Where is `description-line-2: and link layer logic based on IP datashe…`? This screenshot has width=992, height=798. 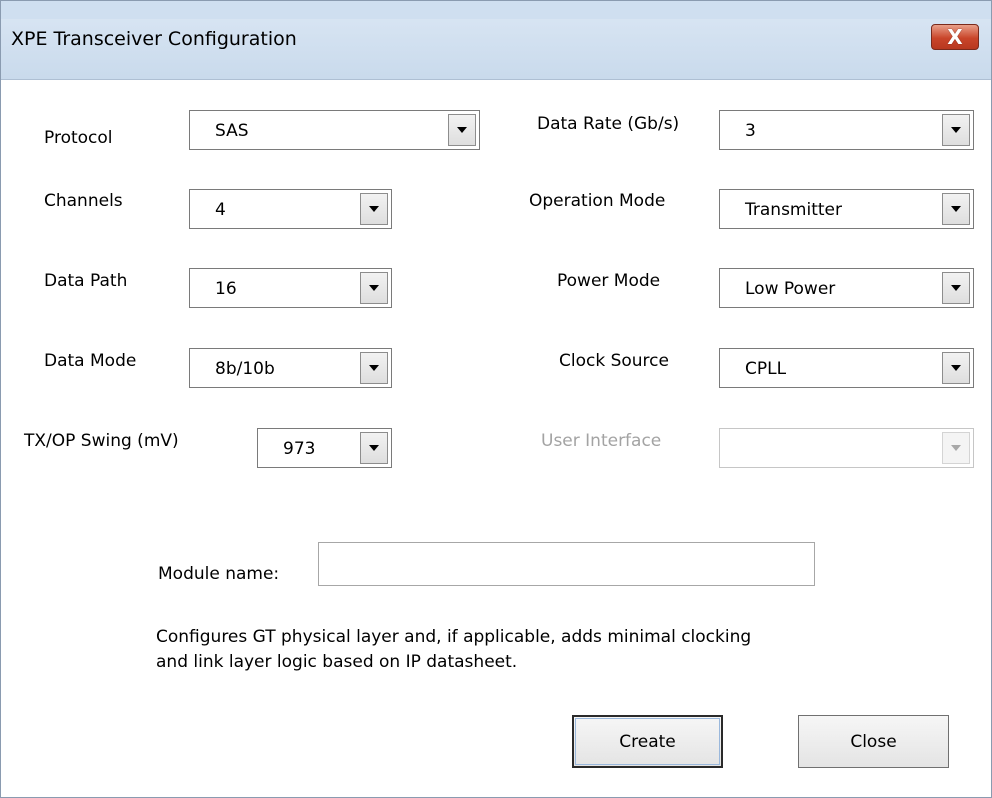
description-line-2: and link layer logic based on IP datashe… is located at coordinates (337, 662).